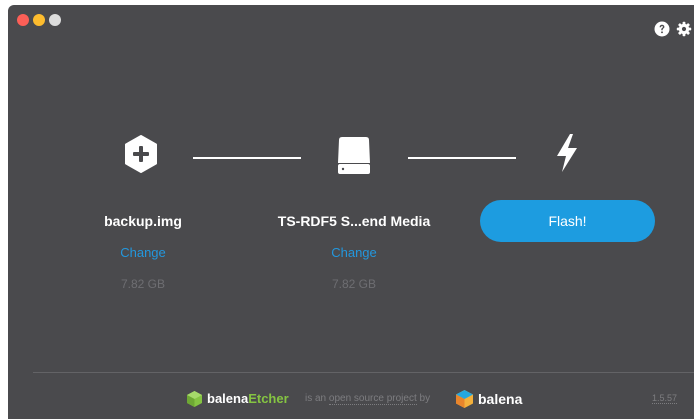 The width and height of the screenshot is (694, 419). What do you see at coordinates (354, 284) in the screenshot?
I see `drive-size: 7.82 GB` at bounding box center [354, 284].